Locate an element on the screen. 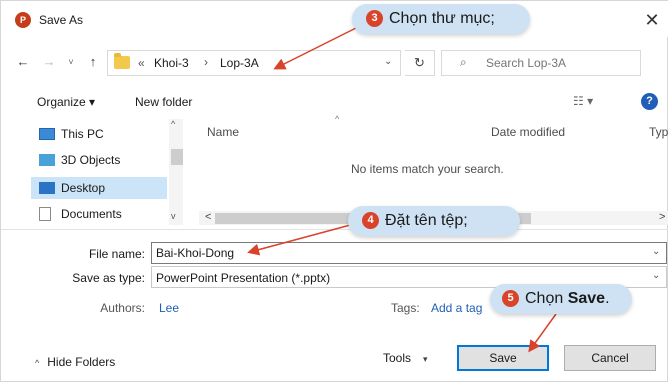  callout-step-4: 4 Đặt tên tệp; is located at coordinates (434, 221).